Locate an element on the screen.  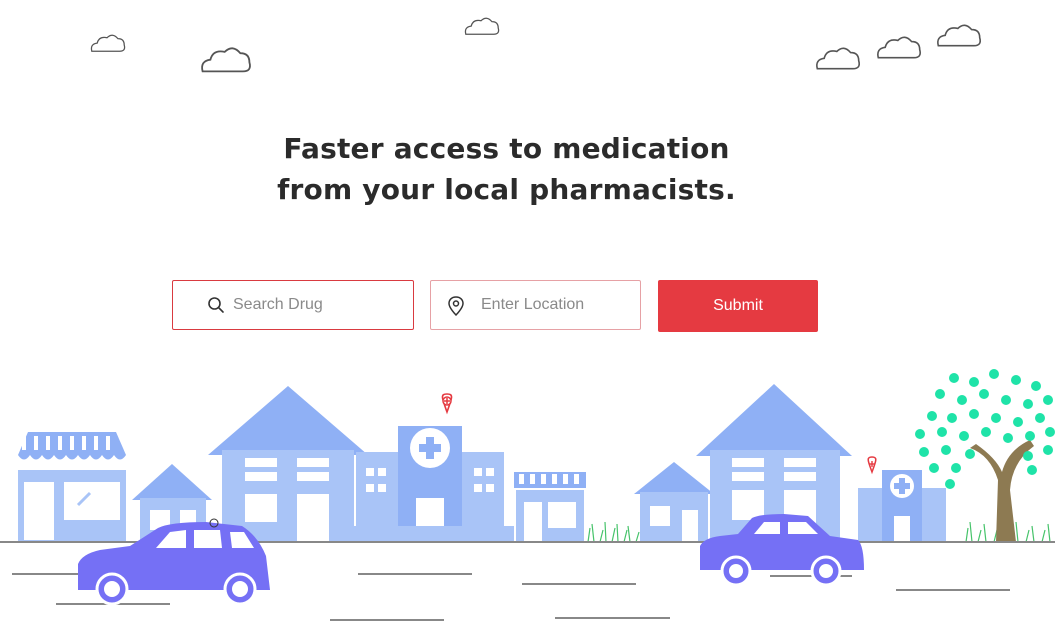
hospital-building is located at coordinates (430, 484).